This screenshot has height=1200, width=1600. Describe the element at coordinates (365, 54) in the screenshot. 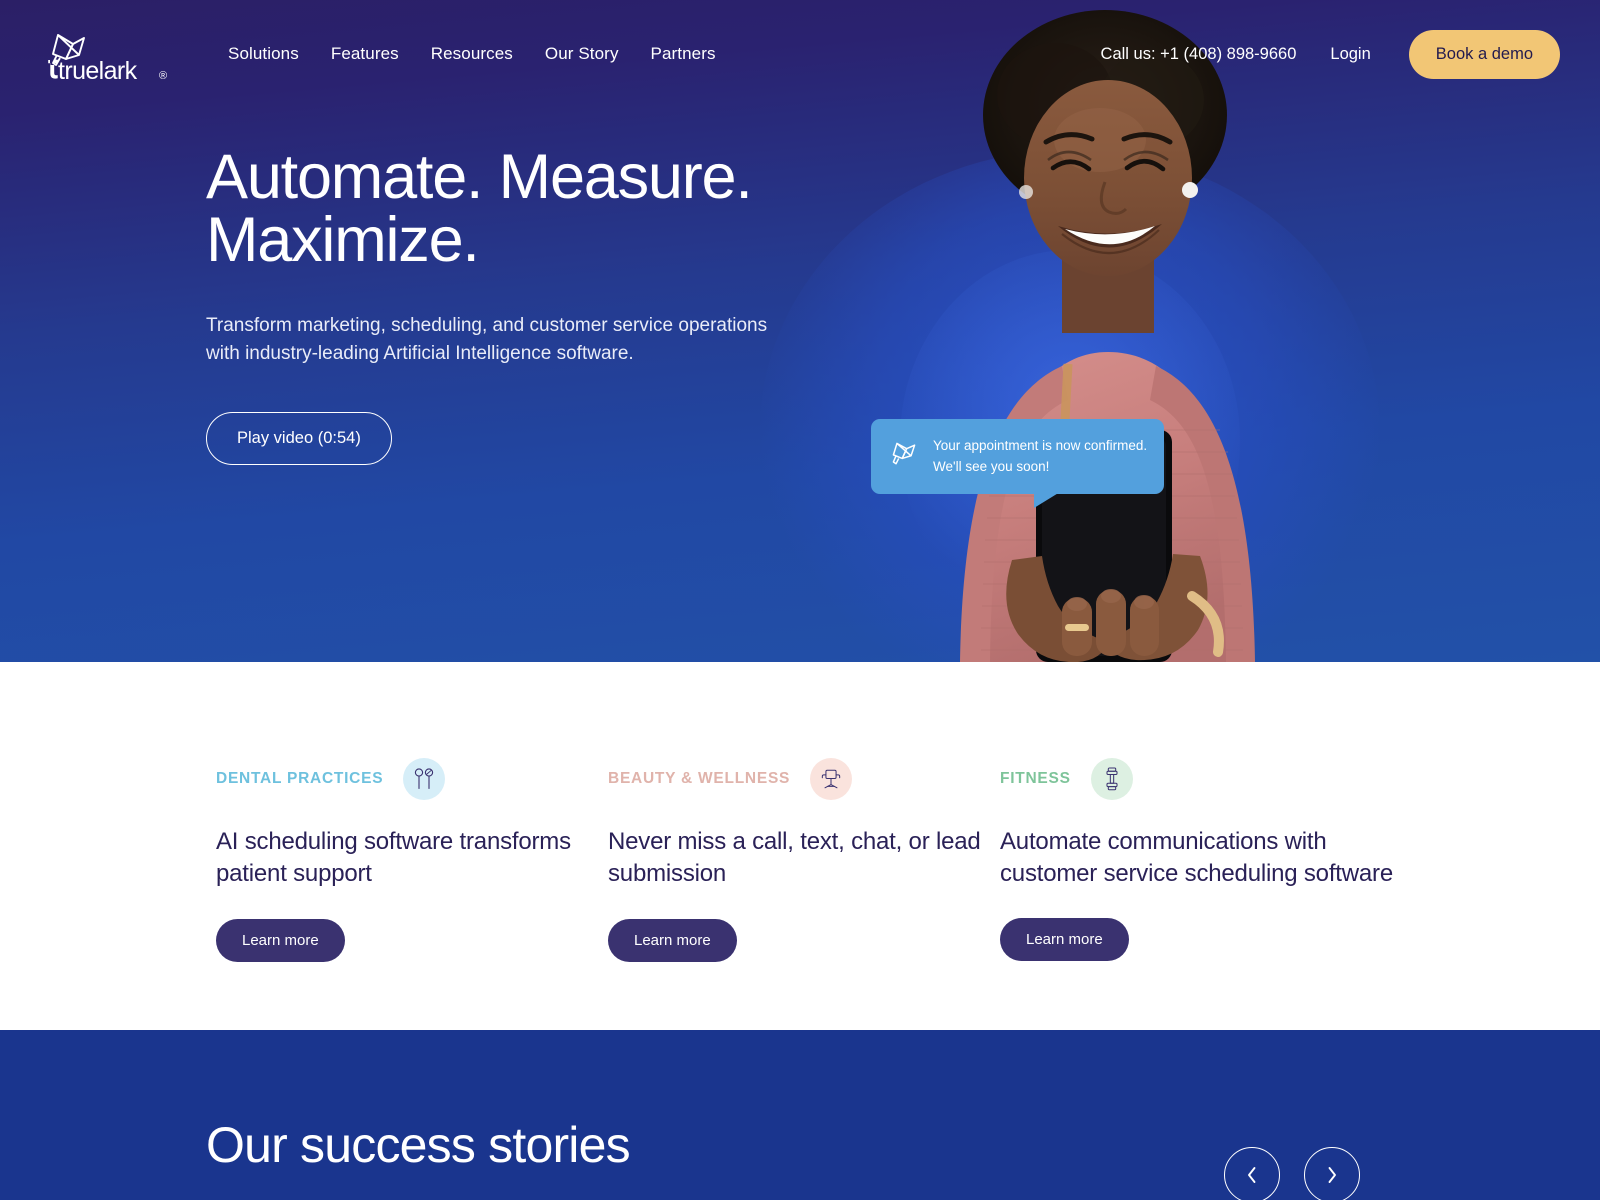

I see `nav-item-features: Features` at that location.